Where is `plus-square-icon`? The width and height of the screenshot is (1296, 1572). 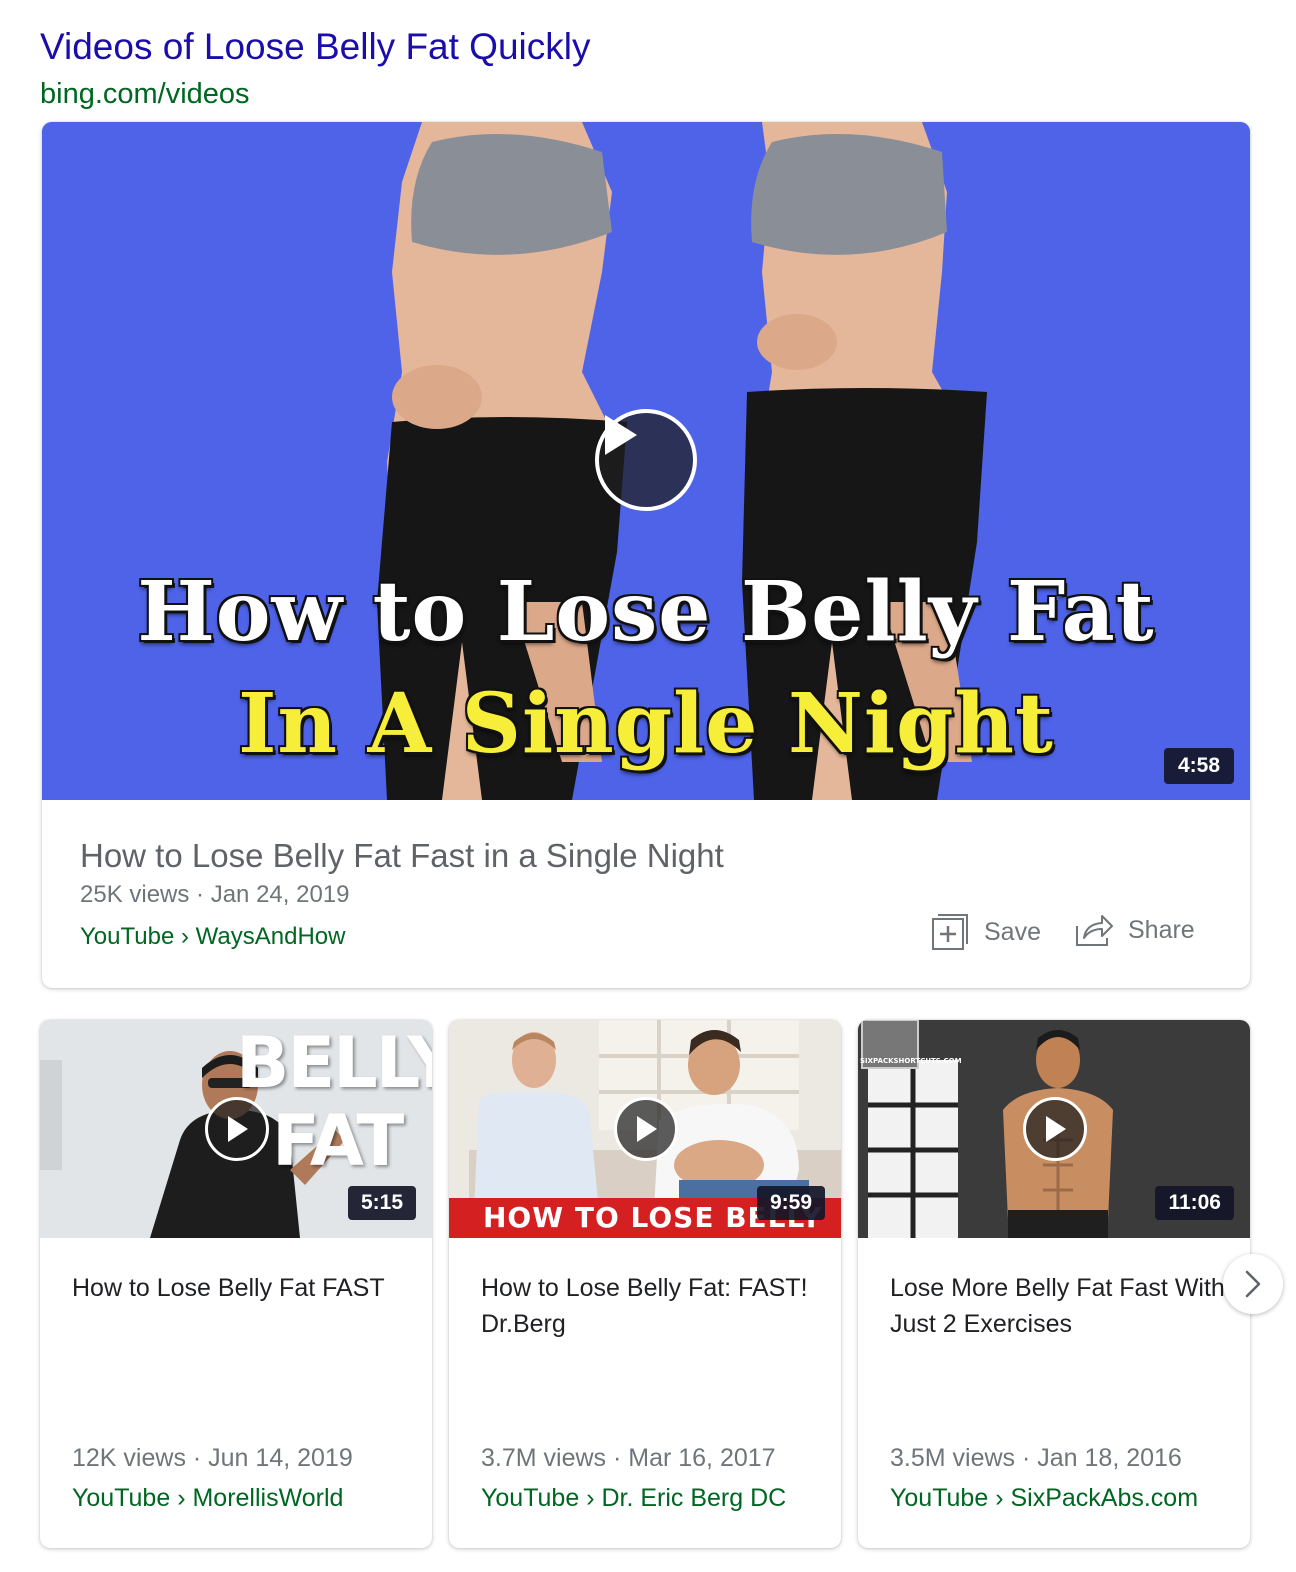
plus-square-icon is located at coordinates (950, 932).